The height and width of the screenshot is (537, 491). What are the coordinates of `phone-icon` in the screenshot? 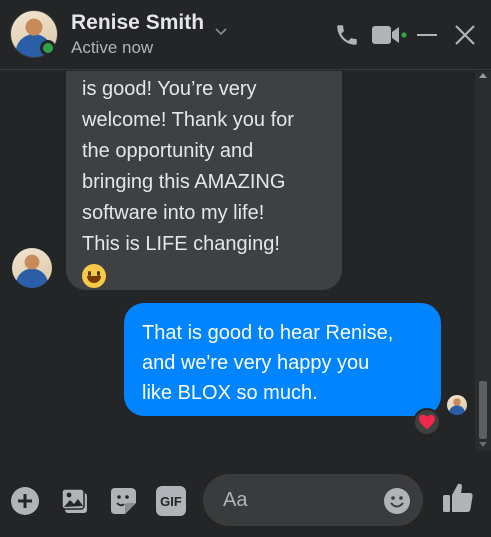 It's located at (347, 35).